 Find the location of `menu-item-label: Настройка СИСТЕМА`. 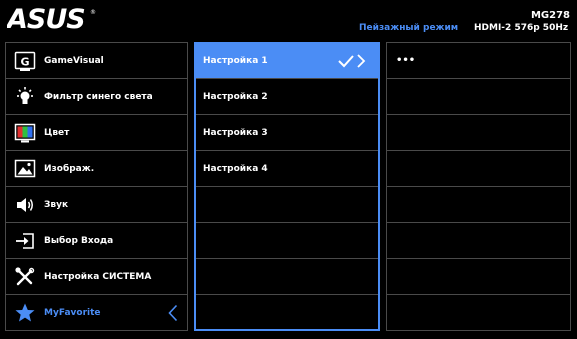

menu-item-label: Настройка СИСТЕМА is located at coordinates (98, 276).